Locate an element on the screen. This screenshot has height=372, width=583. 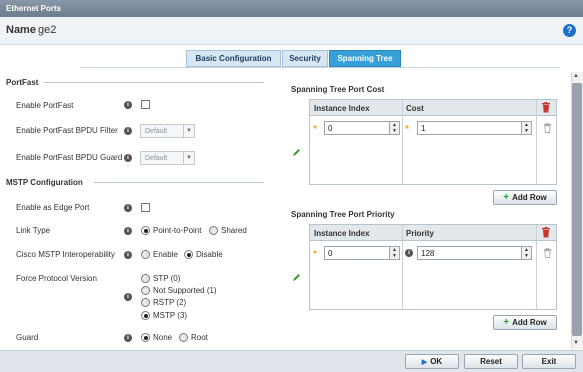
port-priority-title: Spanning Tree Port Priority is located at coordinates (343, 214).